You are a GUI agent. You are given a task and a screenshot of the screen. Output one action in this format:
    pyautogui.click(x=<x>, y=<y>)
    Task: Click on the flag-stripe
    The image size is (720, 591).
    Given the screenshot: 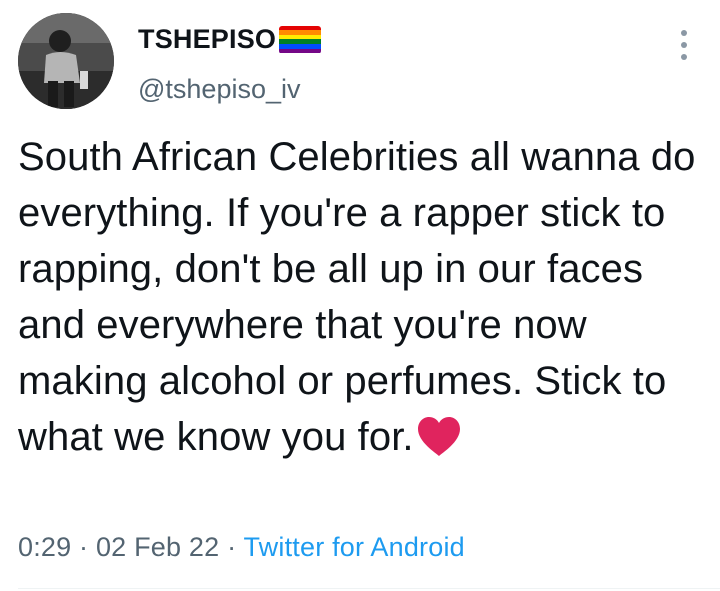 What is the action you would take?
    pyautogui.click(x=300, y=51)
    